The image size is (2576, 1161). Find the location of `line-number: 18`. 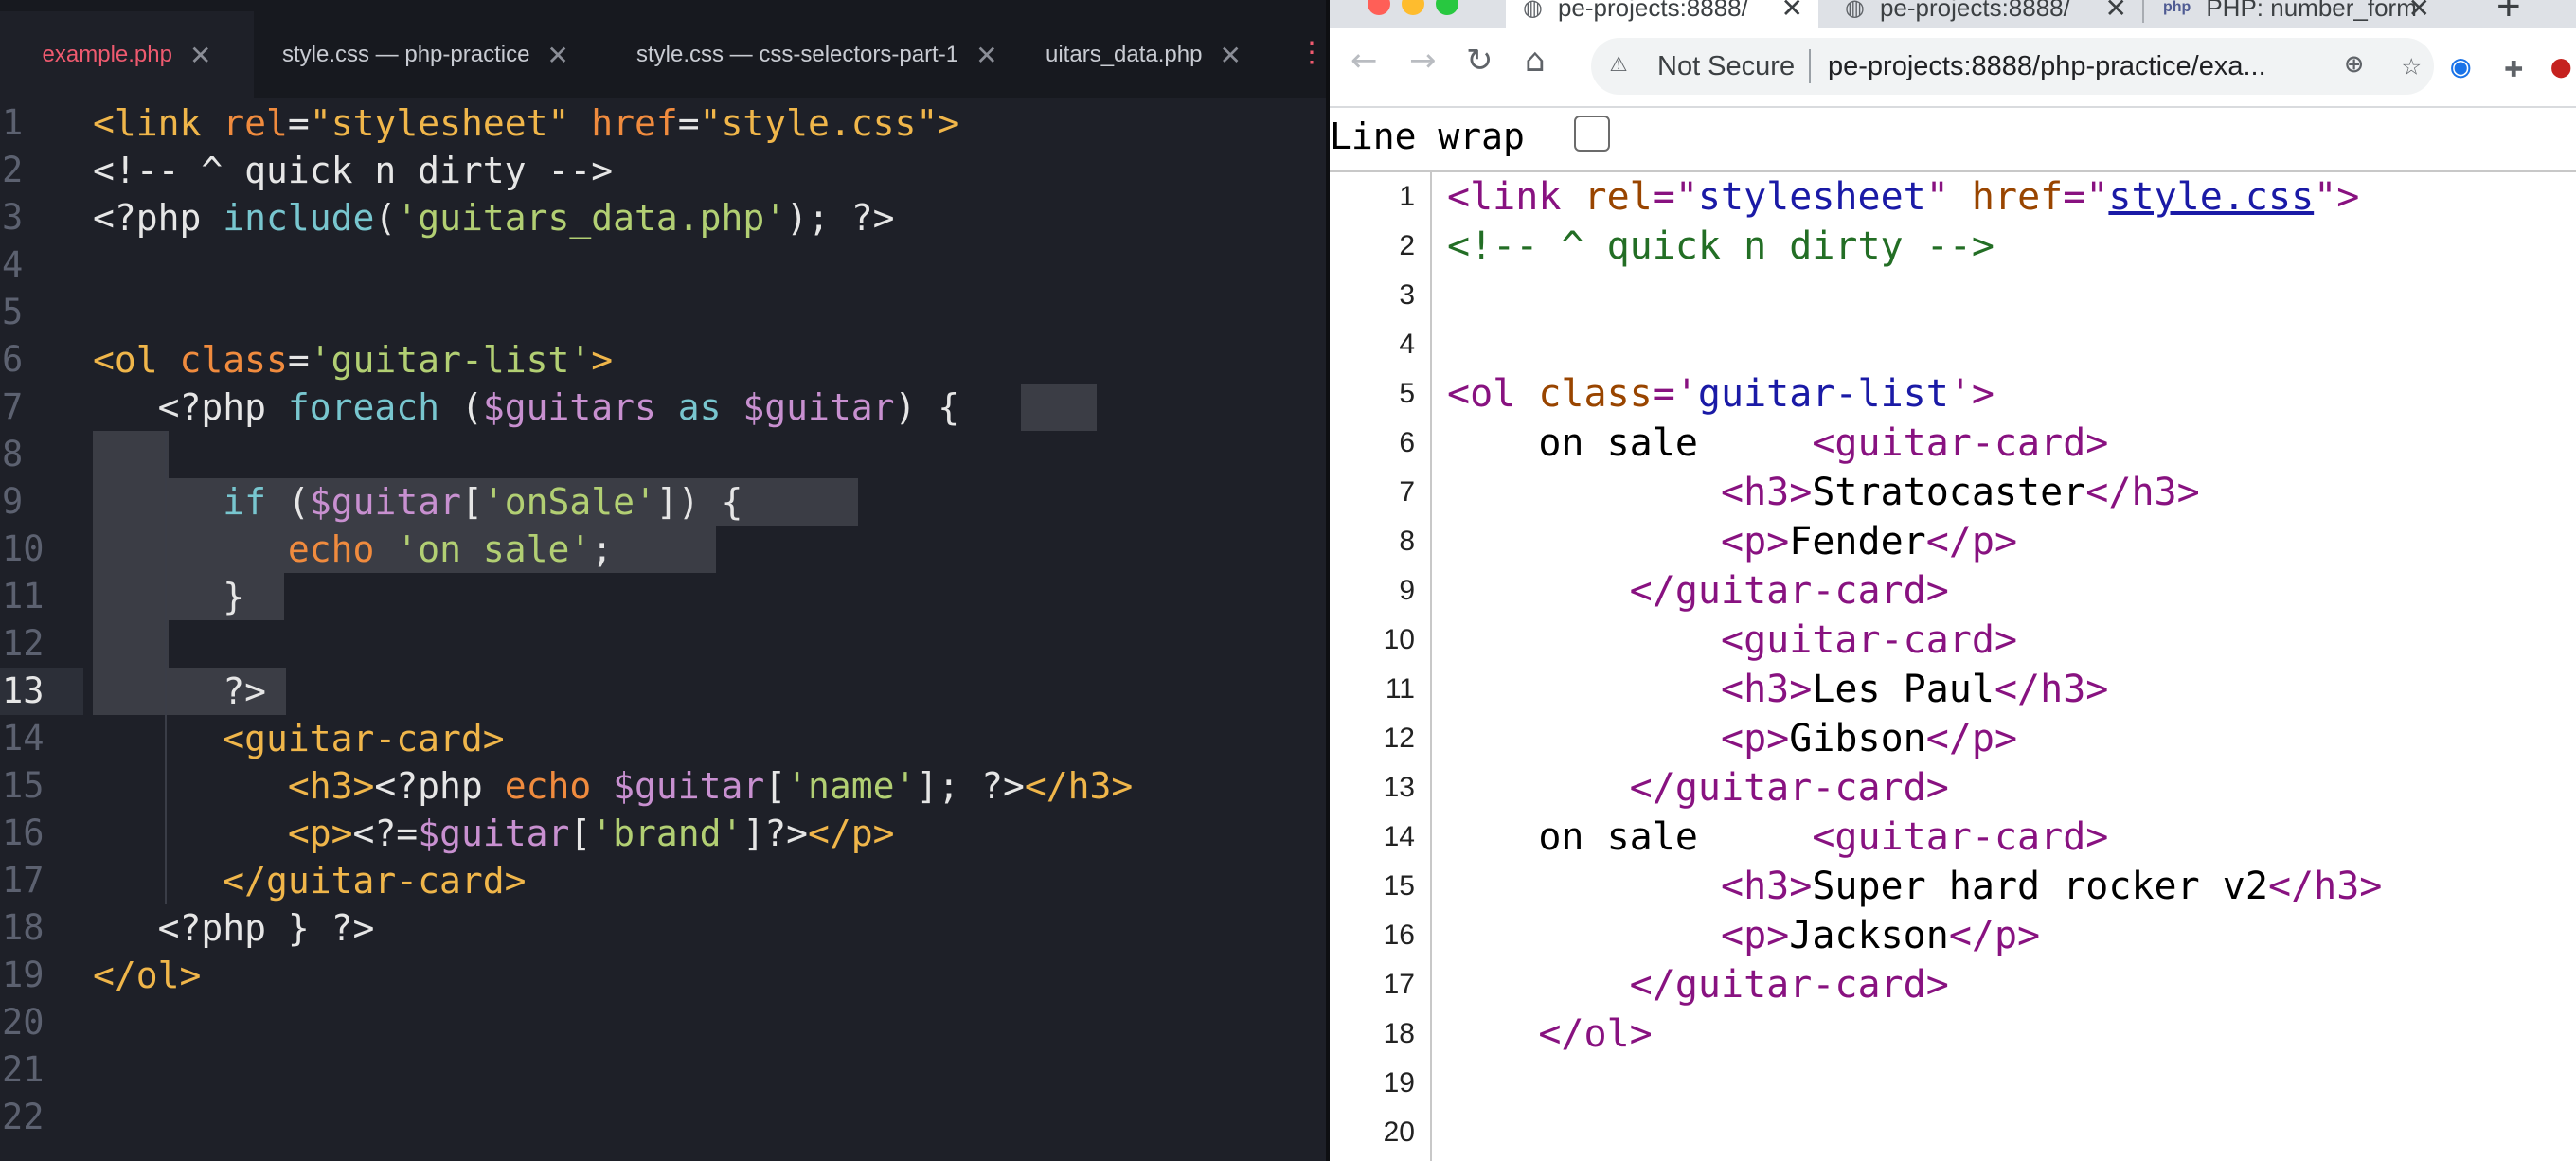

line-number: 18 is located at coordinates (23, 928).